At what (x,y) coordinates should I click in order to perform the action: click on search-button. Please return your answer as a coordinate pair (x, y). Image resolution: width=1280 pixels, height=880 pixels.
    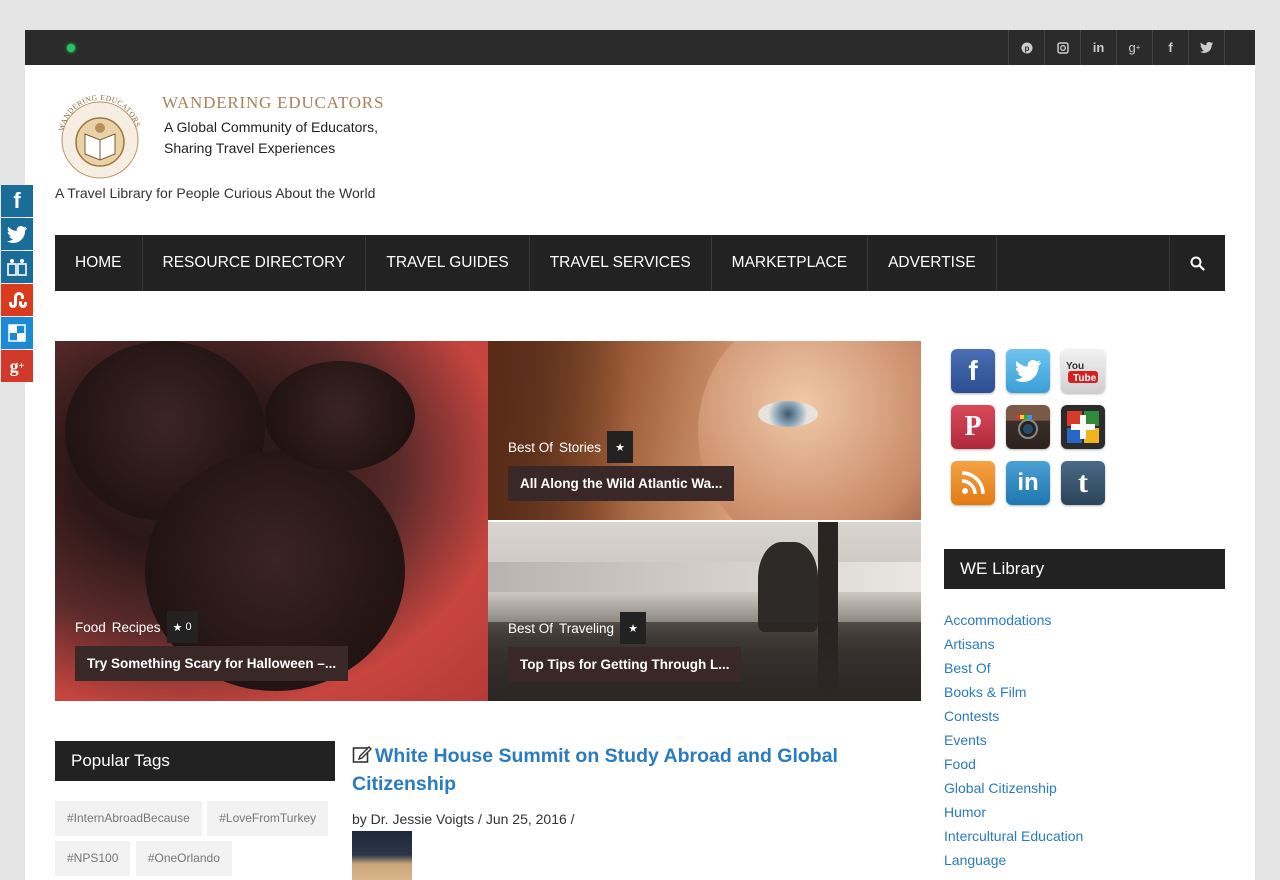
    Looking at the image, I should click on (1197, 263).